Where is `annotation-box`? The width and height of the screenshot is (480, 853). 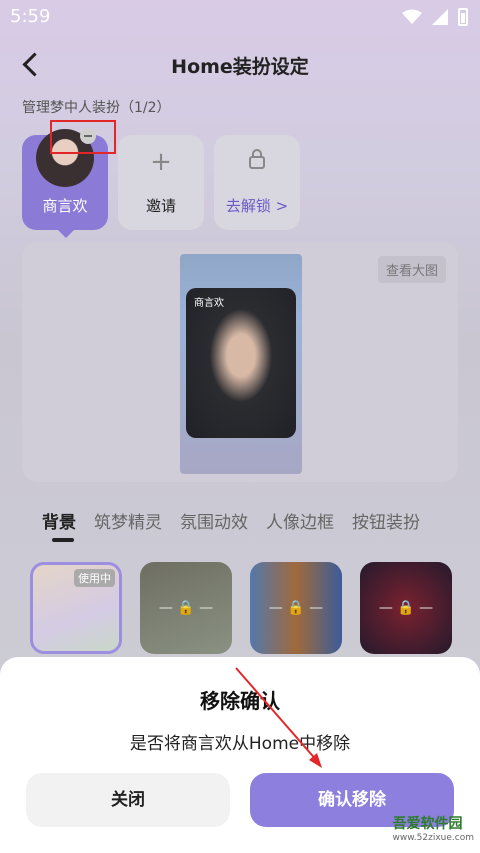
annotation-box is located at coordinates (83, 137).